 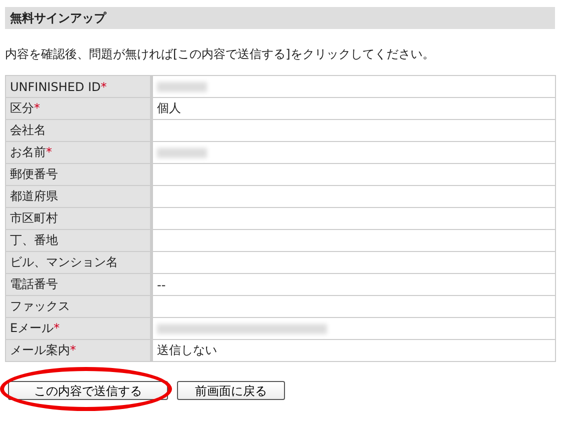 I want to click on field-label: 丁、番地, so click(x=79, y=241).